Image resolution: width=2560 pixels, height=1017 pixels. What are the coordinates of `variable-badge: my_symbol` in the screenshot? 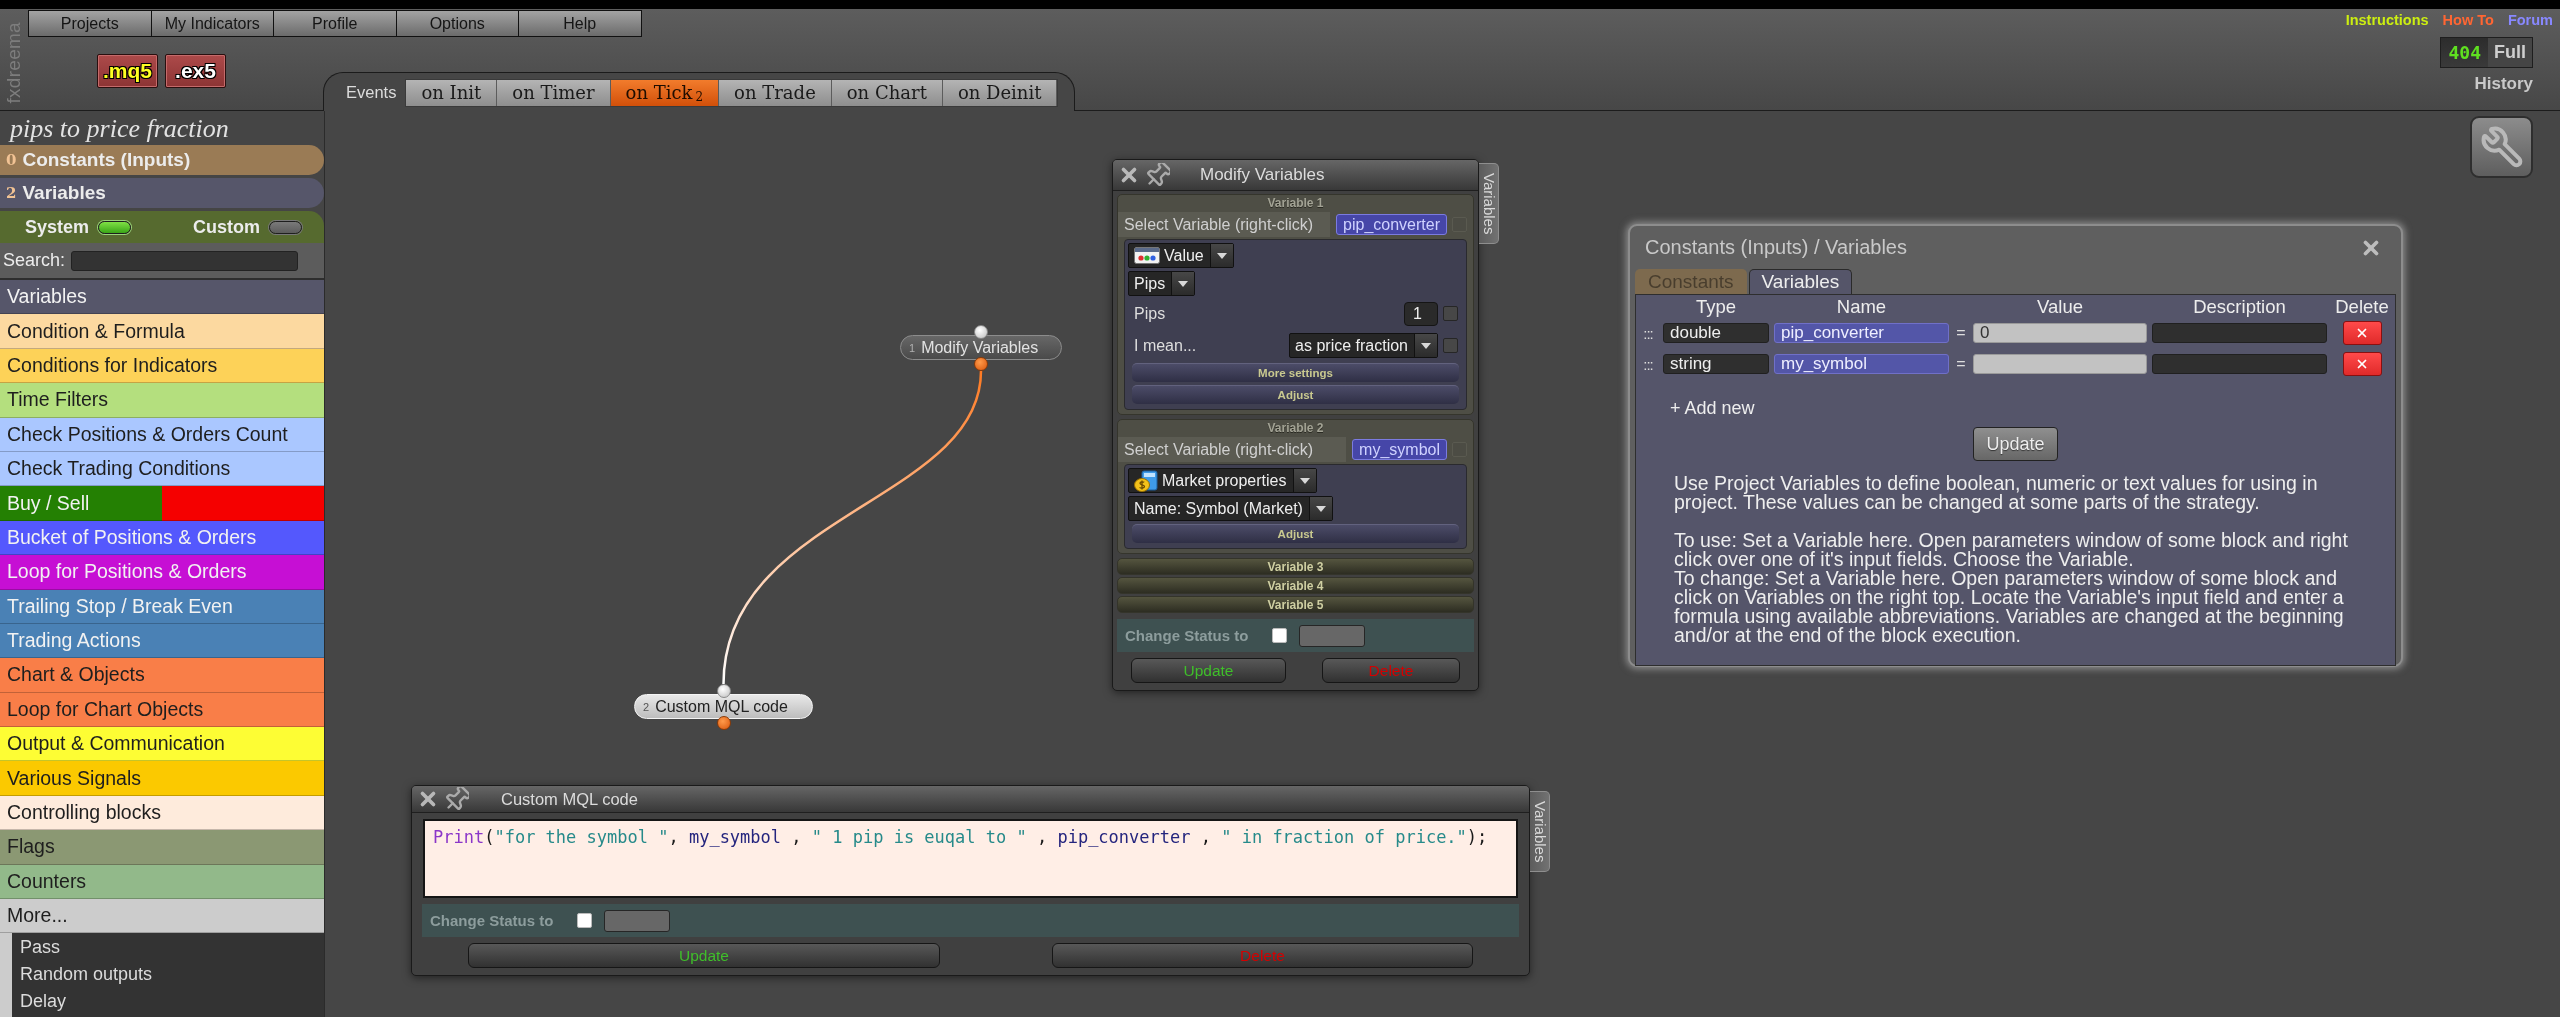 It's located at (1399, 449).